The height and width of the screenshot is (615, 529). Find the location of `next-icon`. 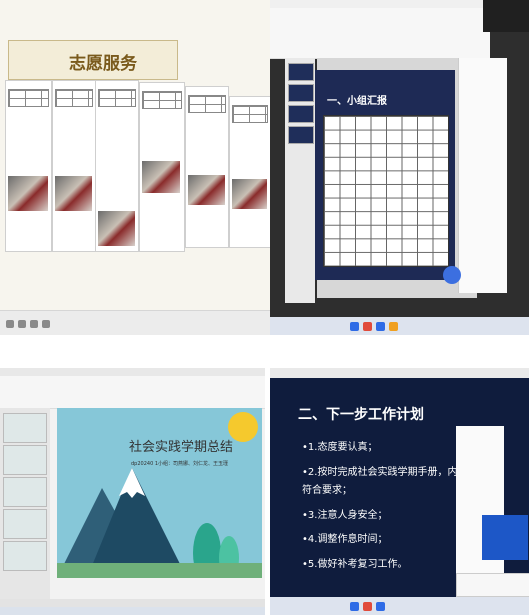

next-icon is located at coordinates (22, 324).